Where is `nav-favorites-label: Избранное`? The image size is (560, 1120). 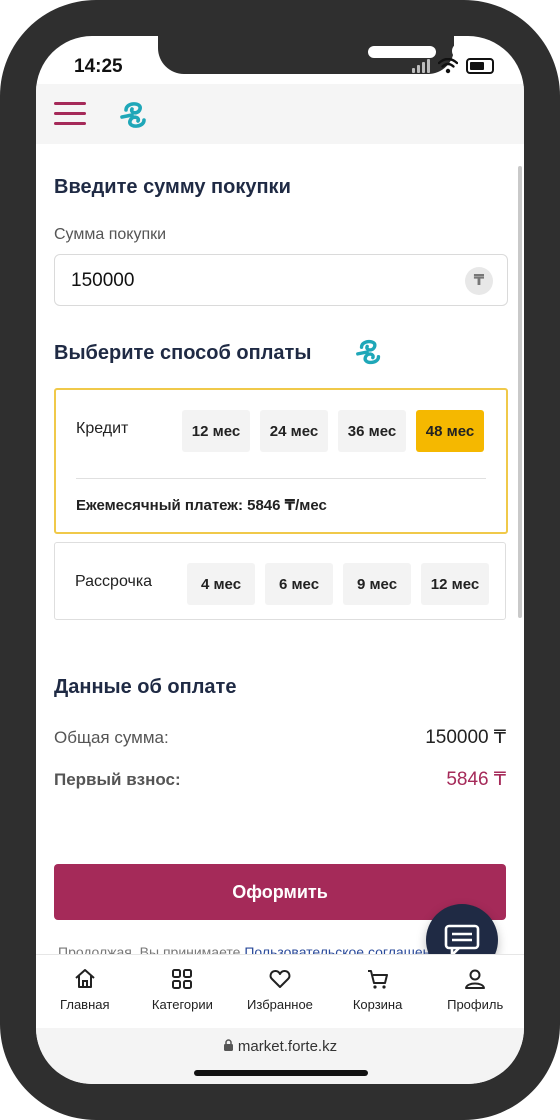
nav-favorites-label: Избранное is located at coordinates (280, 1004).